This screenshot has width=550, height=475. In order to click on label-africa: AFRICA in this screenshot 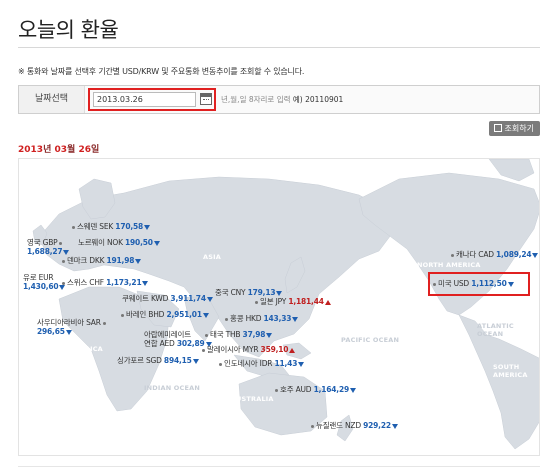, I will do `click(89, 349)`.